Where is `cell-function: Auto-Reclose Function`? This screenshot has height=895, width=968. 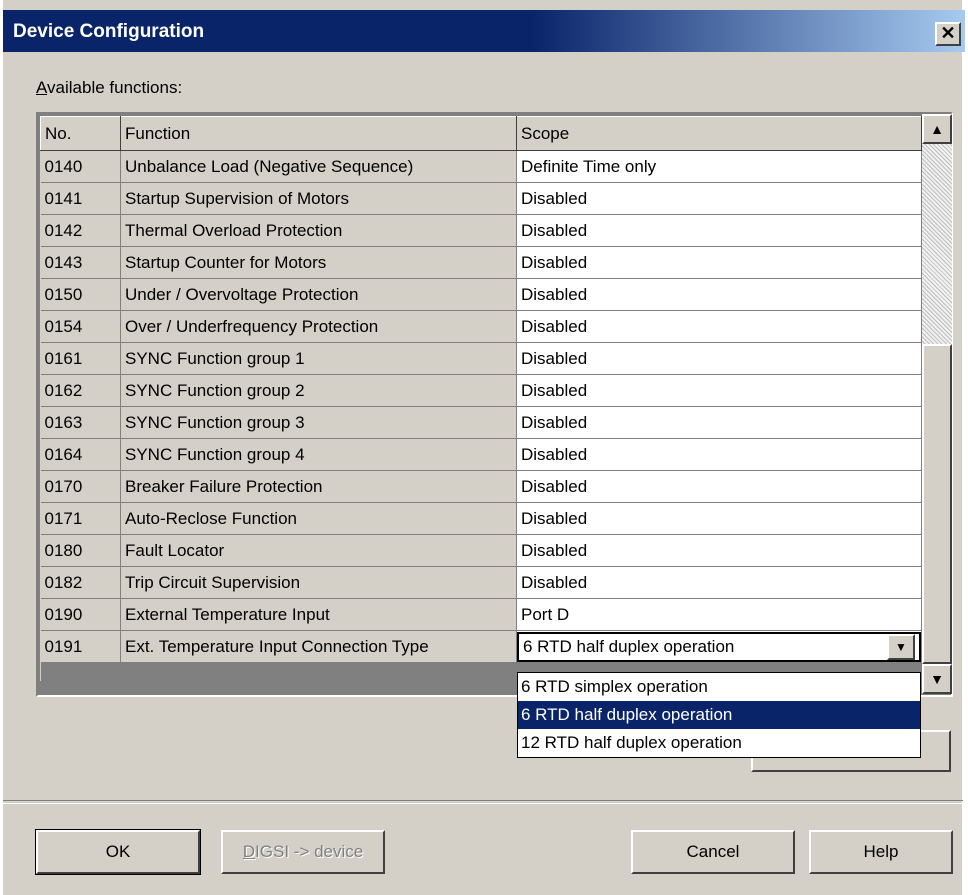 cell-function: Auto-Reclose Function is located at coordinates (318, 518).